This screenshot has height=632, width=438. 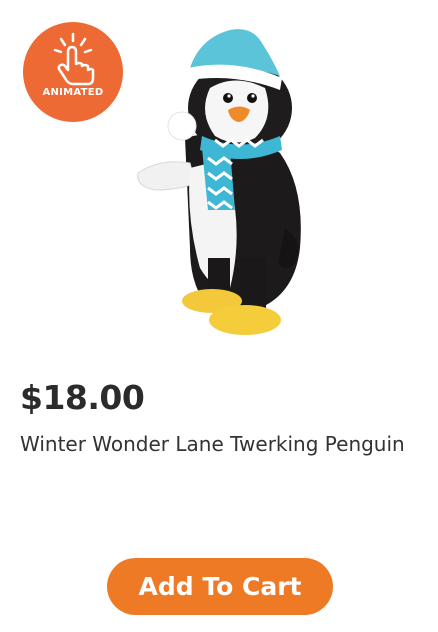 I want to click on product-title: Winter Wonder Lane Twerking Penguin, so click(x=220, y=444).